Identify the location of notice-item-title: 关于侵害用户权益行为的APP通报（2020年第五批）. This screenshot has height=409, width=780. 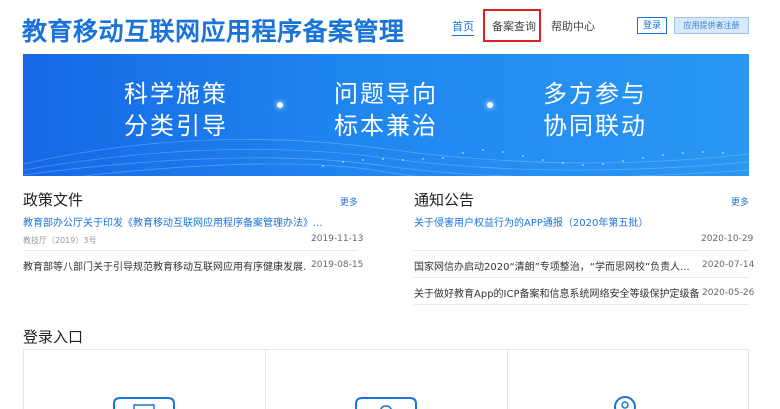
(581, 221).